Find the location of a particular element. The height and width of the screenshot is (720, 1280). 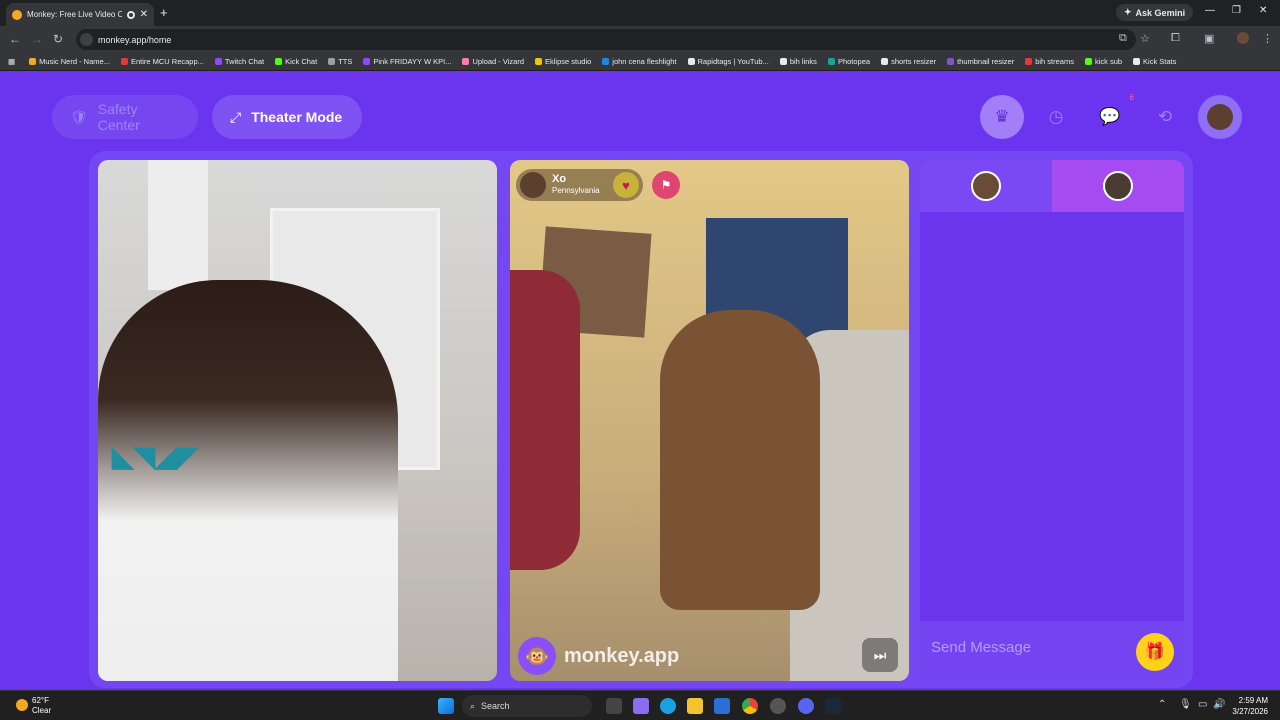

menu-dots-icon: ⋮ is located at coordinates (1267, 38).